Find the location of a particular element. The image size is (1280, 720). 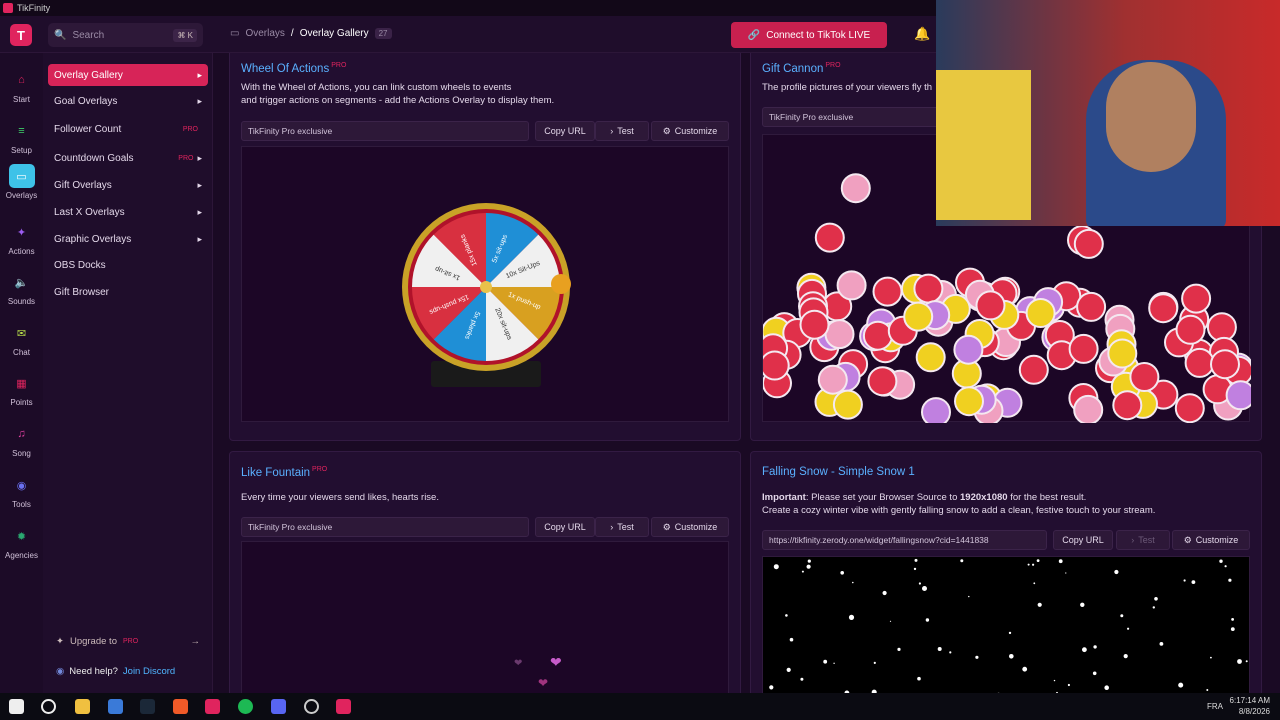

brave-icon is located at coordinates (180, 706).